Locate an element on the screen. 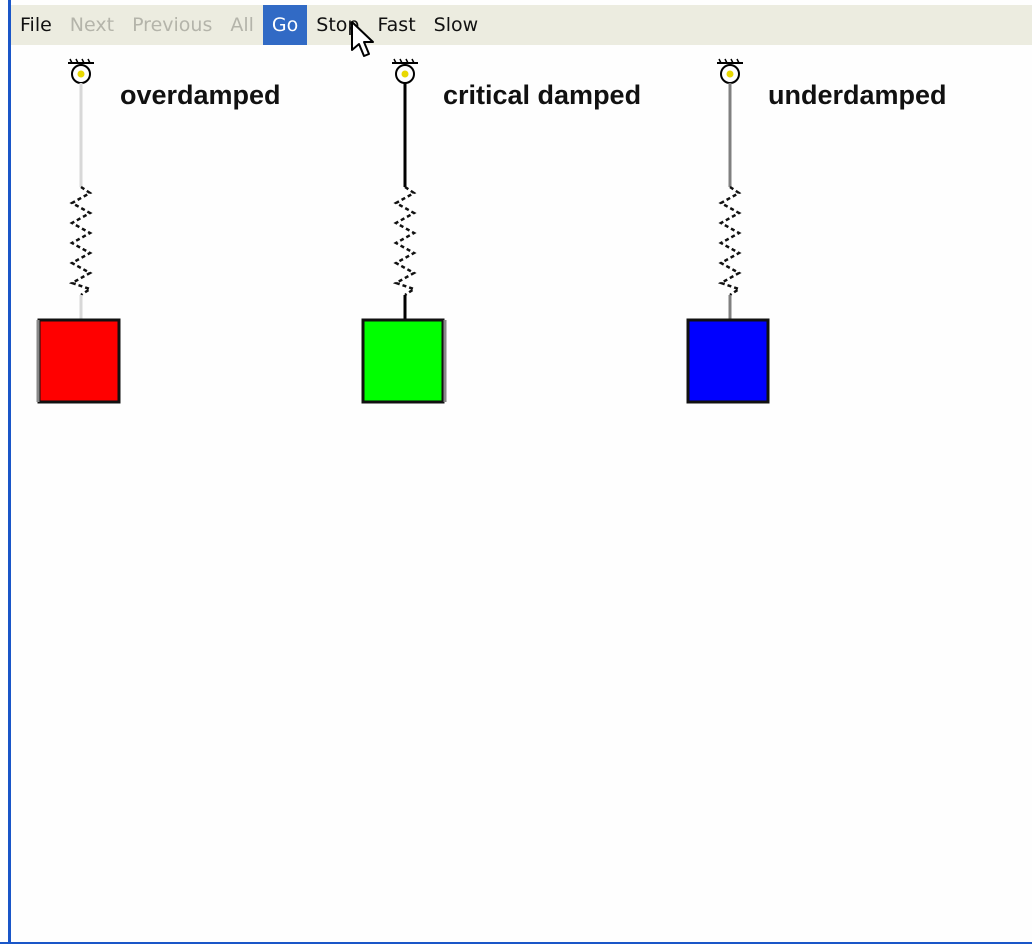 The height and width of the screenshot is (944, 1032). menu-file: File is located at coordinates (36, 25).